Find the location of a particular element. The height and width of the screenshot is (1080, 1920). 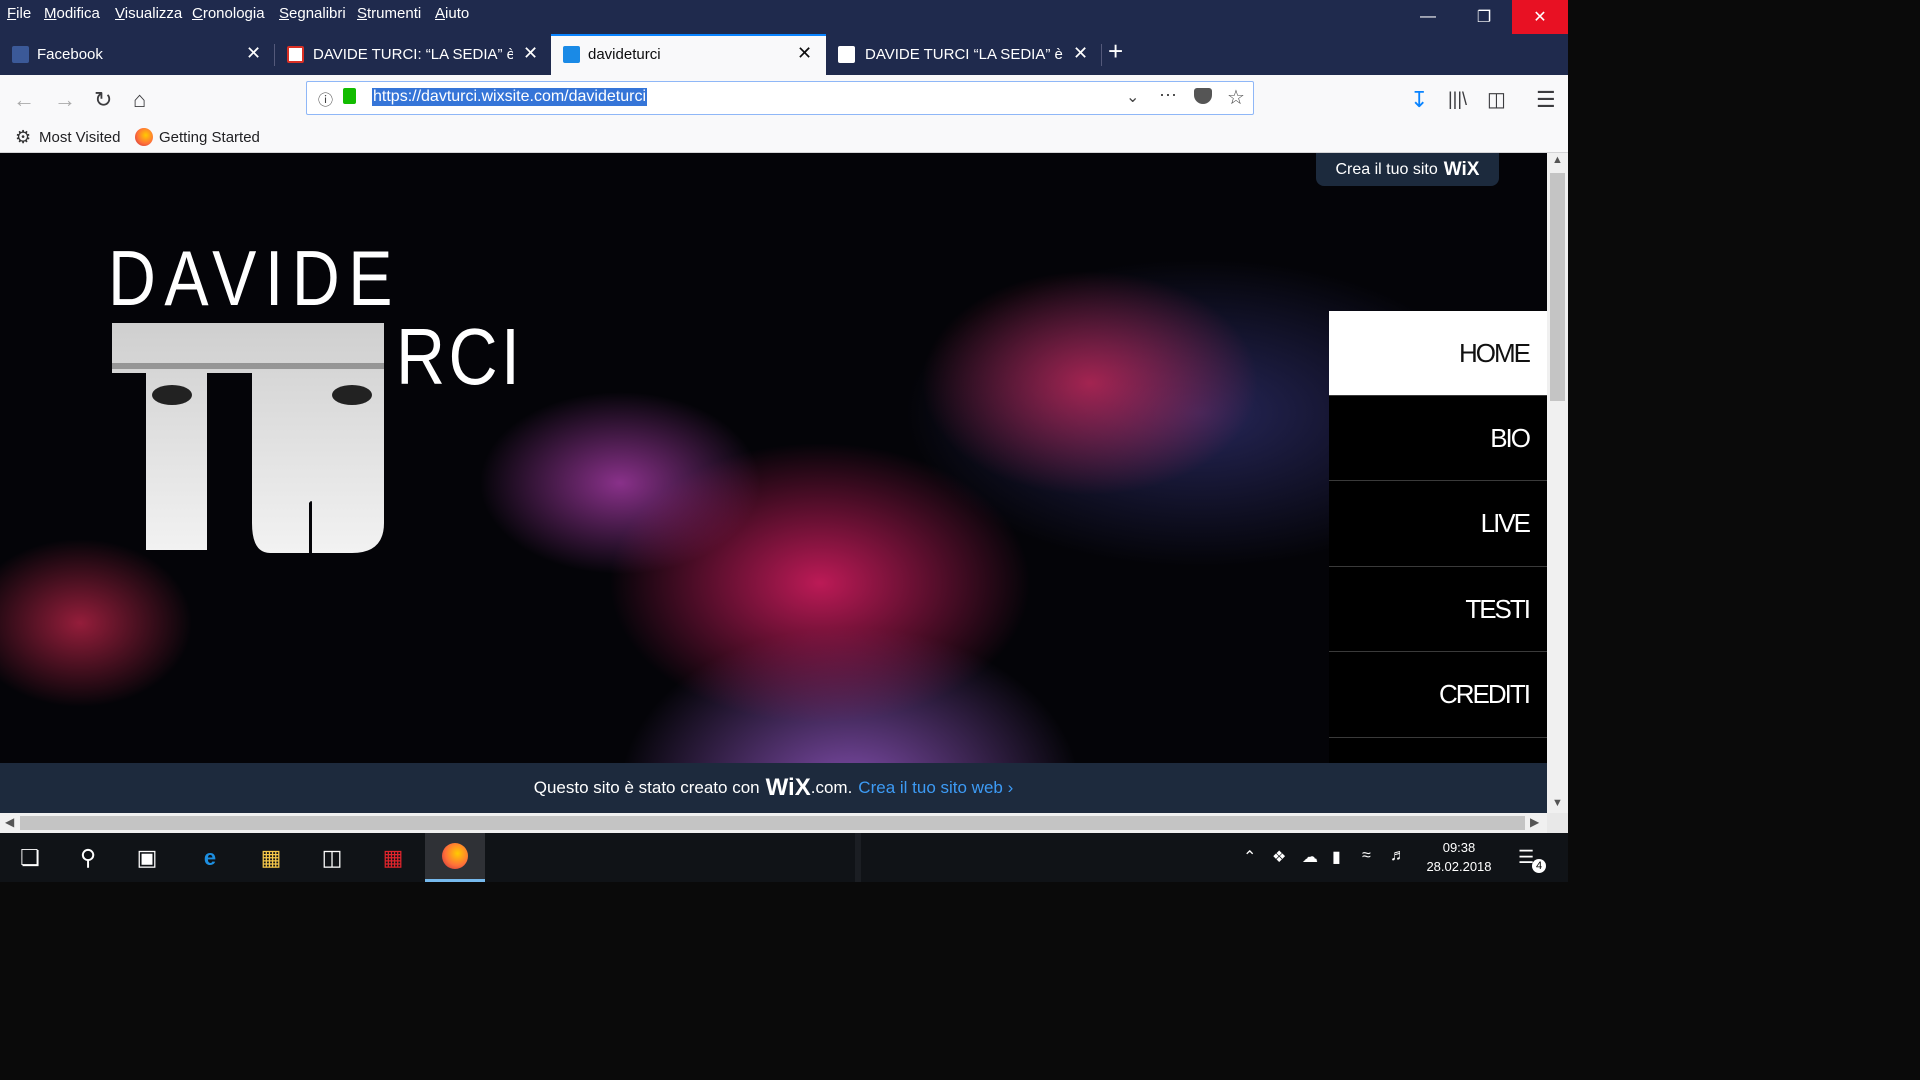

hamburger-menu-icon: ☰ is located at coordinates (1546, 100).